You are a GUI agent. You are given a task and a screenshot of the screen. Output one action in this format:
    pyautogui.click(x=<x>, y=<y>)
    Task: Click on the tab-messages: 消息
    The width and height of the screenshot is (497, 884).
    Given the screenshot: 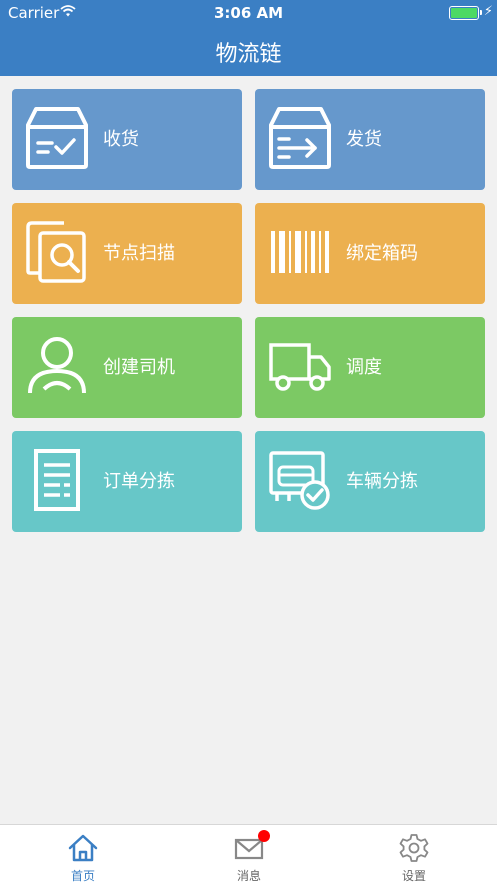 What is the action you would take?
    pyautogui.click(x=249, y=854)
    